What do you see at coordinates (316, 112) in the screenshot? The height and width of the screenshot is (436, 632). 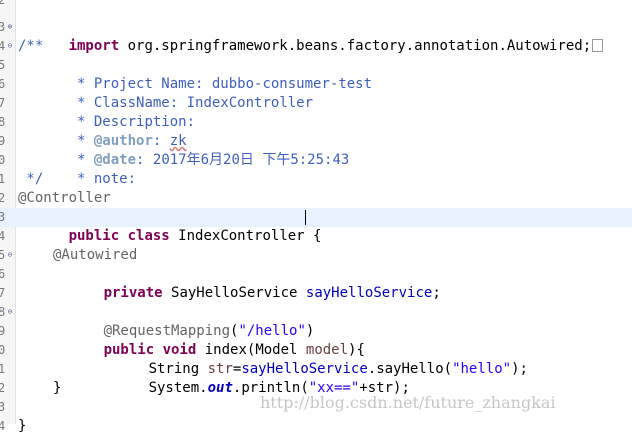 I see `code-line: 7 * Description:` at bounding box center [316, 112].